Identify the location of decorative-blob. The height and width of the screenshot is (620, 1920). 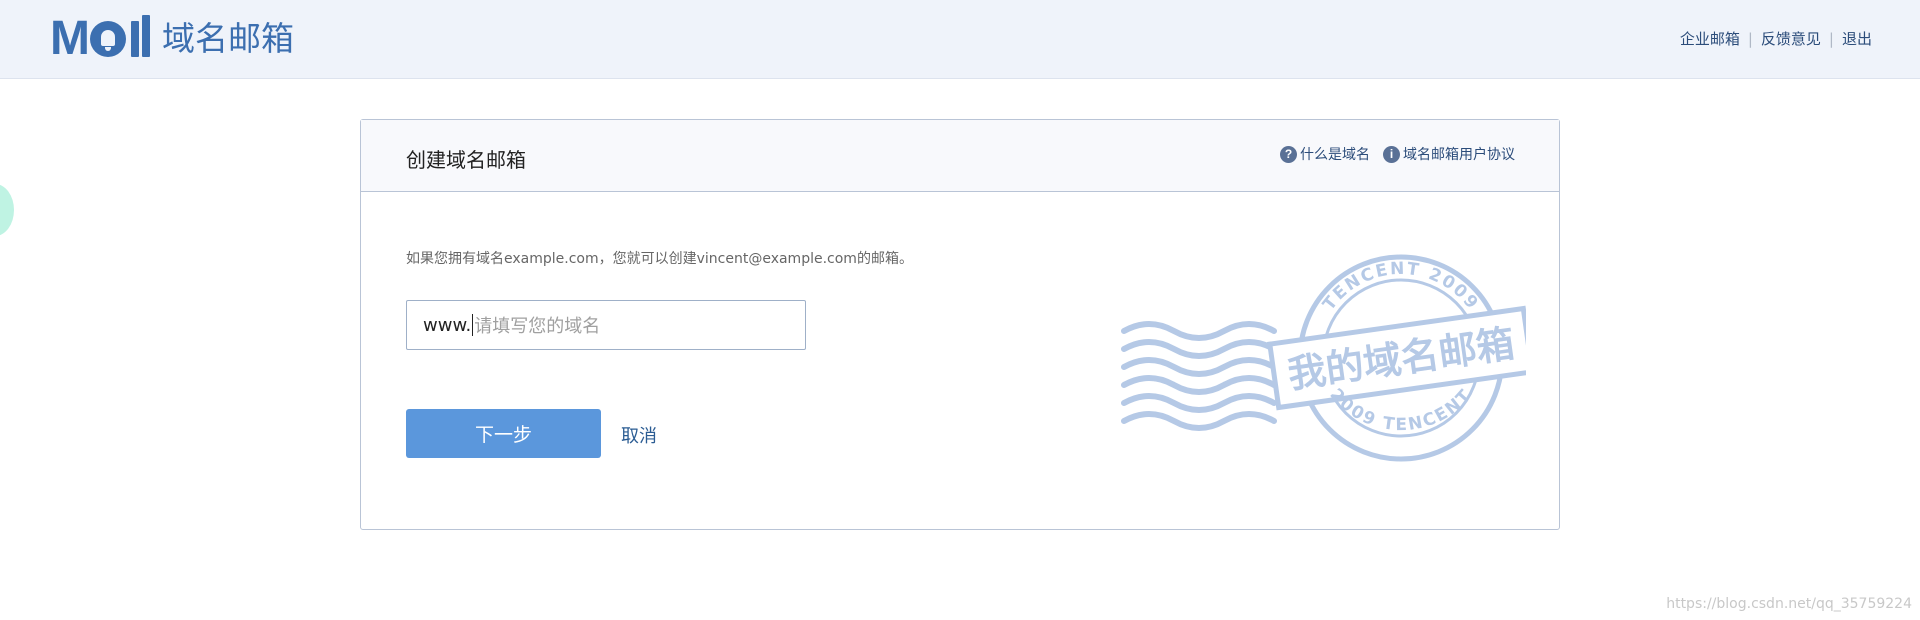
(7, 210).